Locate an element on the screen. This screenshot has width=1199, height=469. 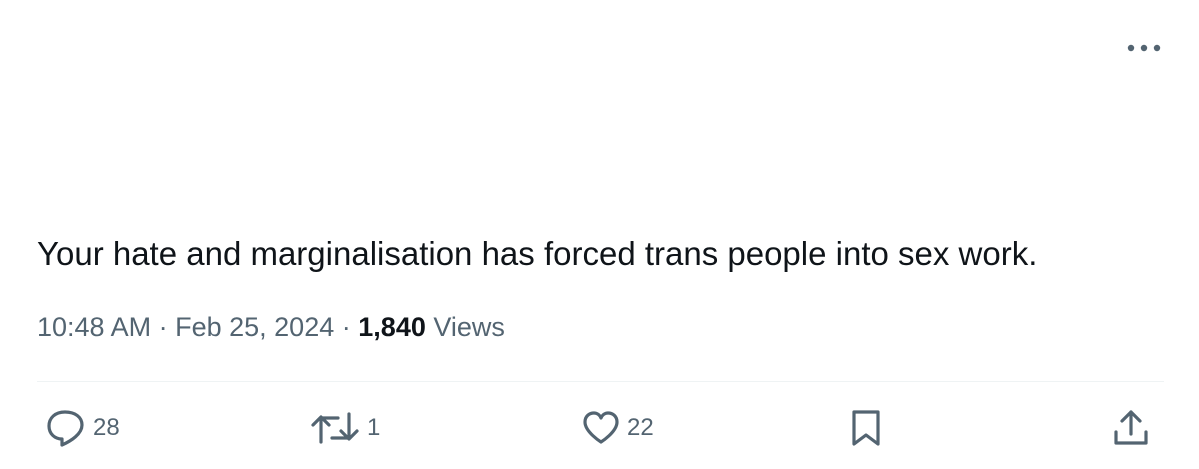
tweet-date: Feb 25, 2024 is located at coordinates (254, 327).